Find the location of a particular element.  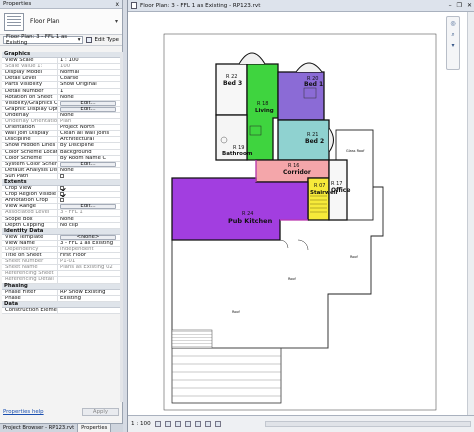

properties-titlebar: Properties x is located at coordinates (61, 4).